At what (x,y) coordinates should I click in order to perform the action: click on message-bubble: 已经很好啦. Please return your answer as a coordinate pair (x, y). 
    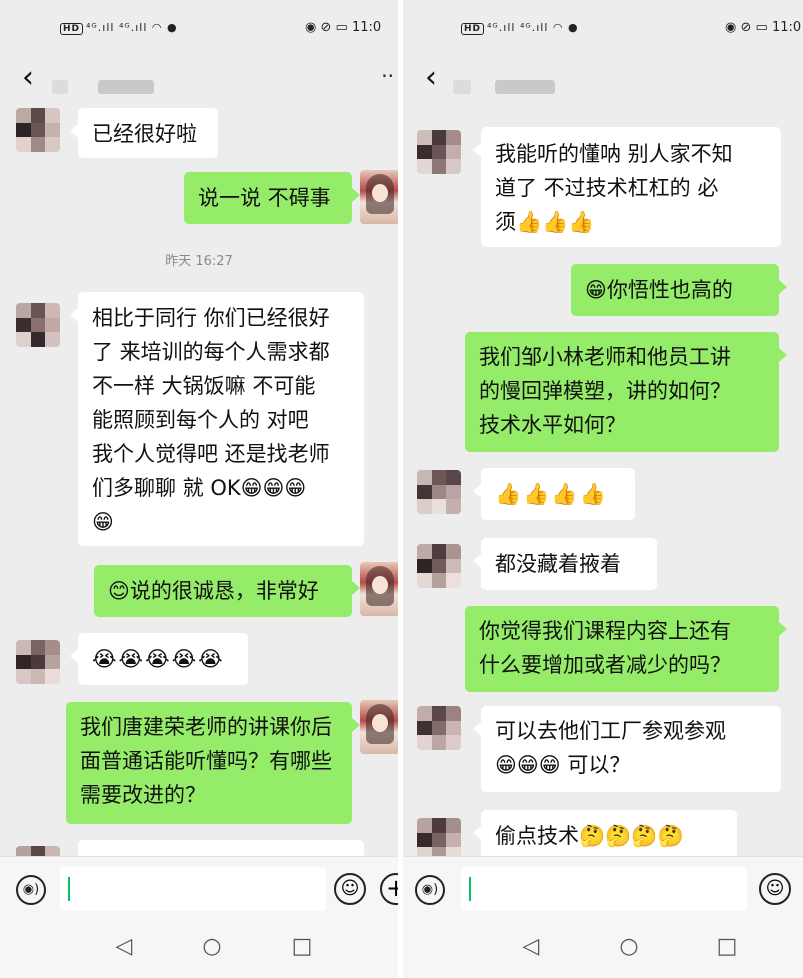
    Looking at the image, I should click on (144, 133).